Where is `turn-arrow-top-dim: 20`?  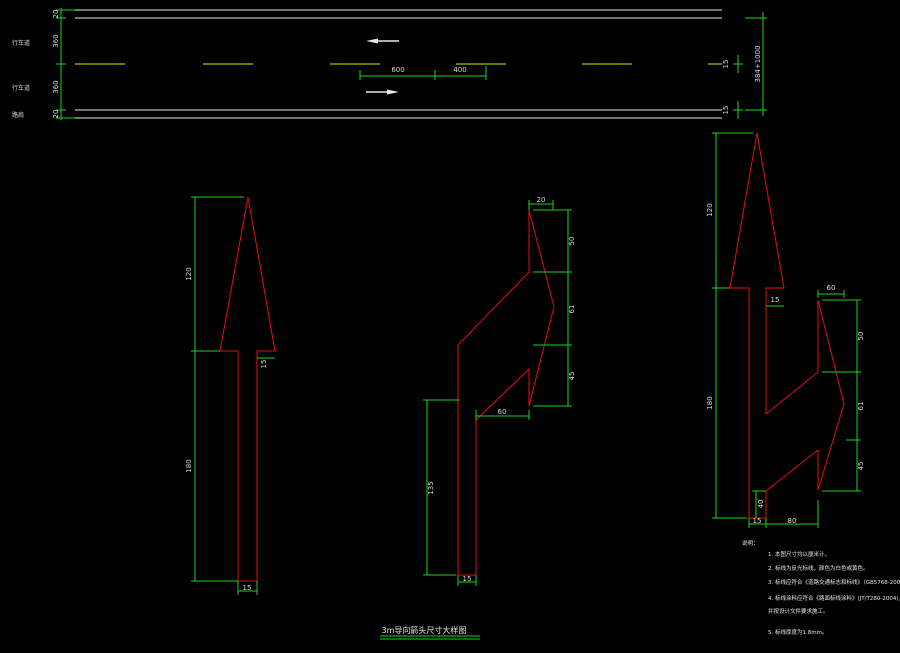
turn-arrow-top-dim: 20 is located at coordinates (541, 200).